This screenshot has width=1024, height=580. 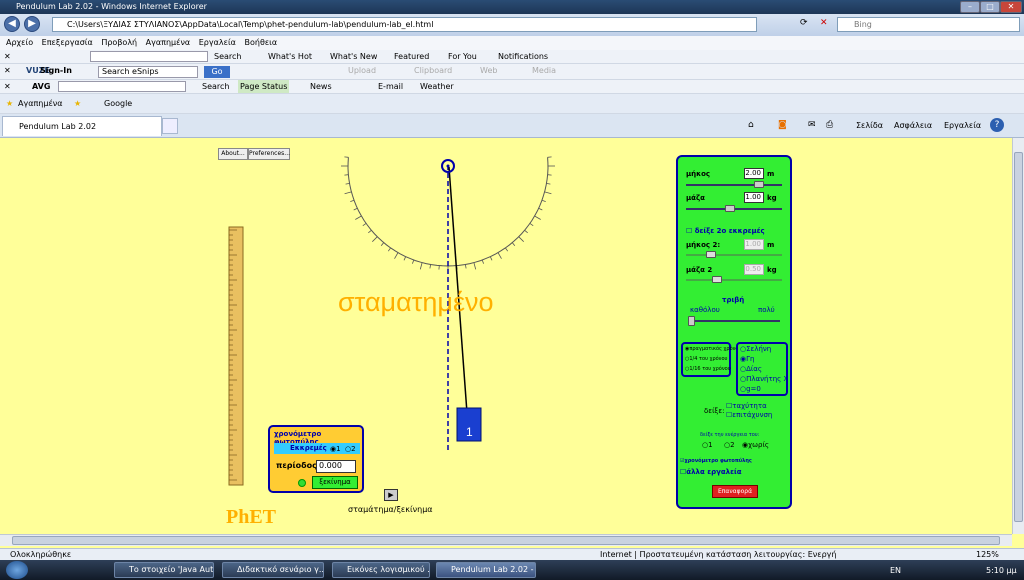 I want to click on media-button: Media, so click(x=544, y=70).